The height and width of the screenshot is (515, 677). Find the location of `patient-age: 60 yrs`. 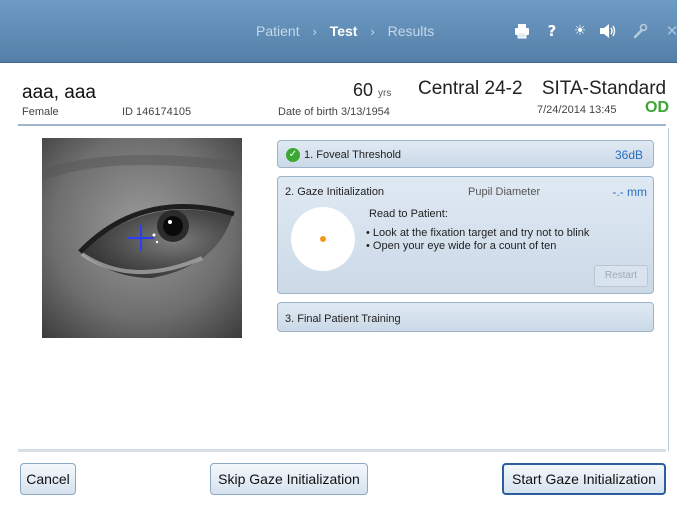

patient-age: 60 yrs is located at coordinates (372, 90).